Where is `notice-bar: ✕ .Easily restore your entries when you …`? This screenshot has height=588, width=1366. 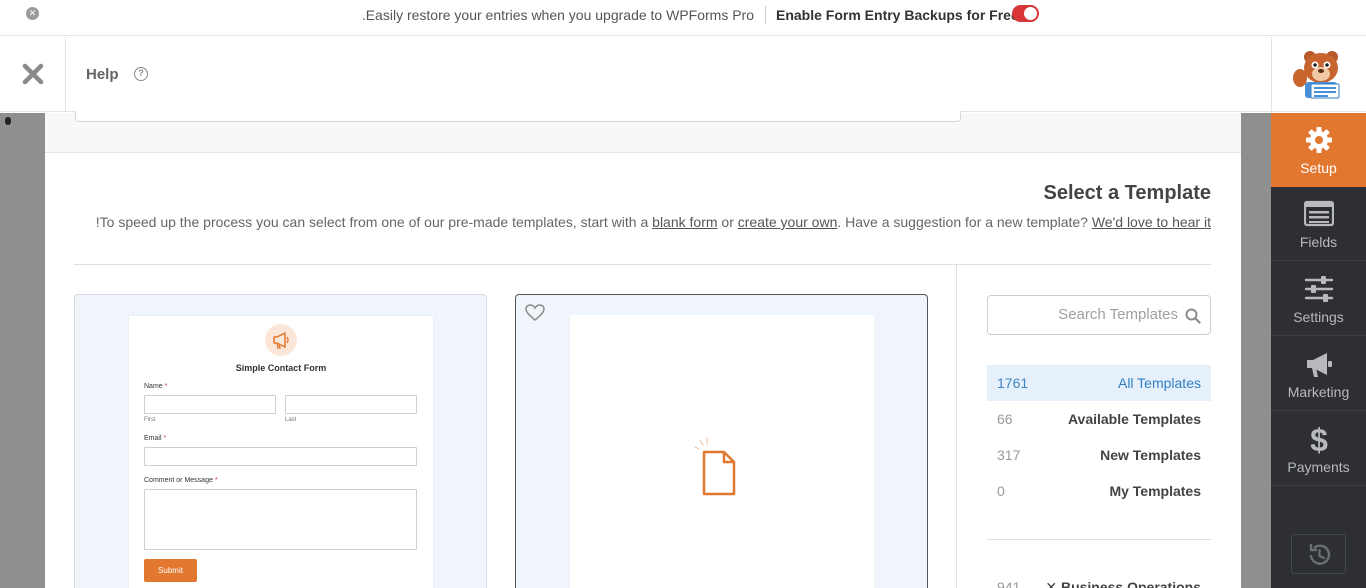 notice-bar: ✕ .Easily restore your entries when you … is located at coordinates (683, 18).